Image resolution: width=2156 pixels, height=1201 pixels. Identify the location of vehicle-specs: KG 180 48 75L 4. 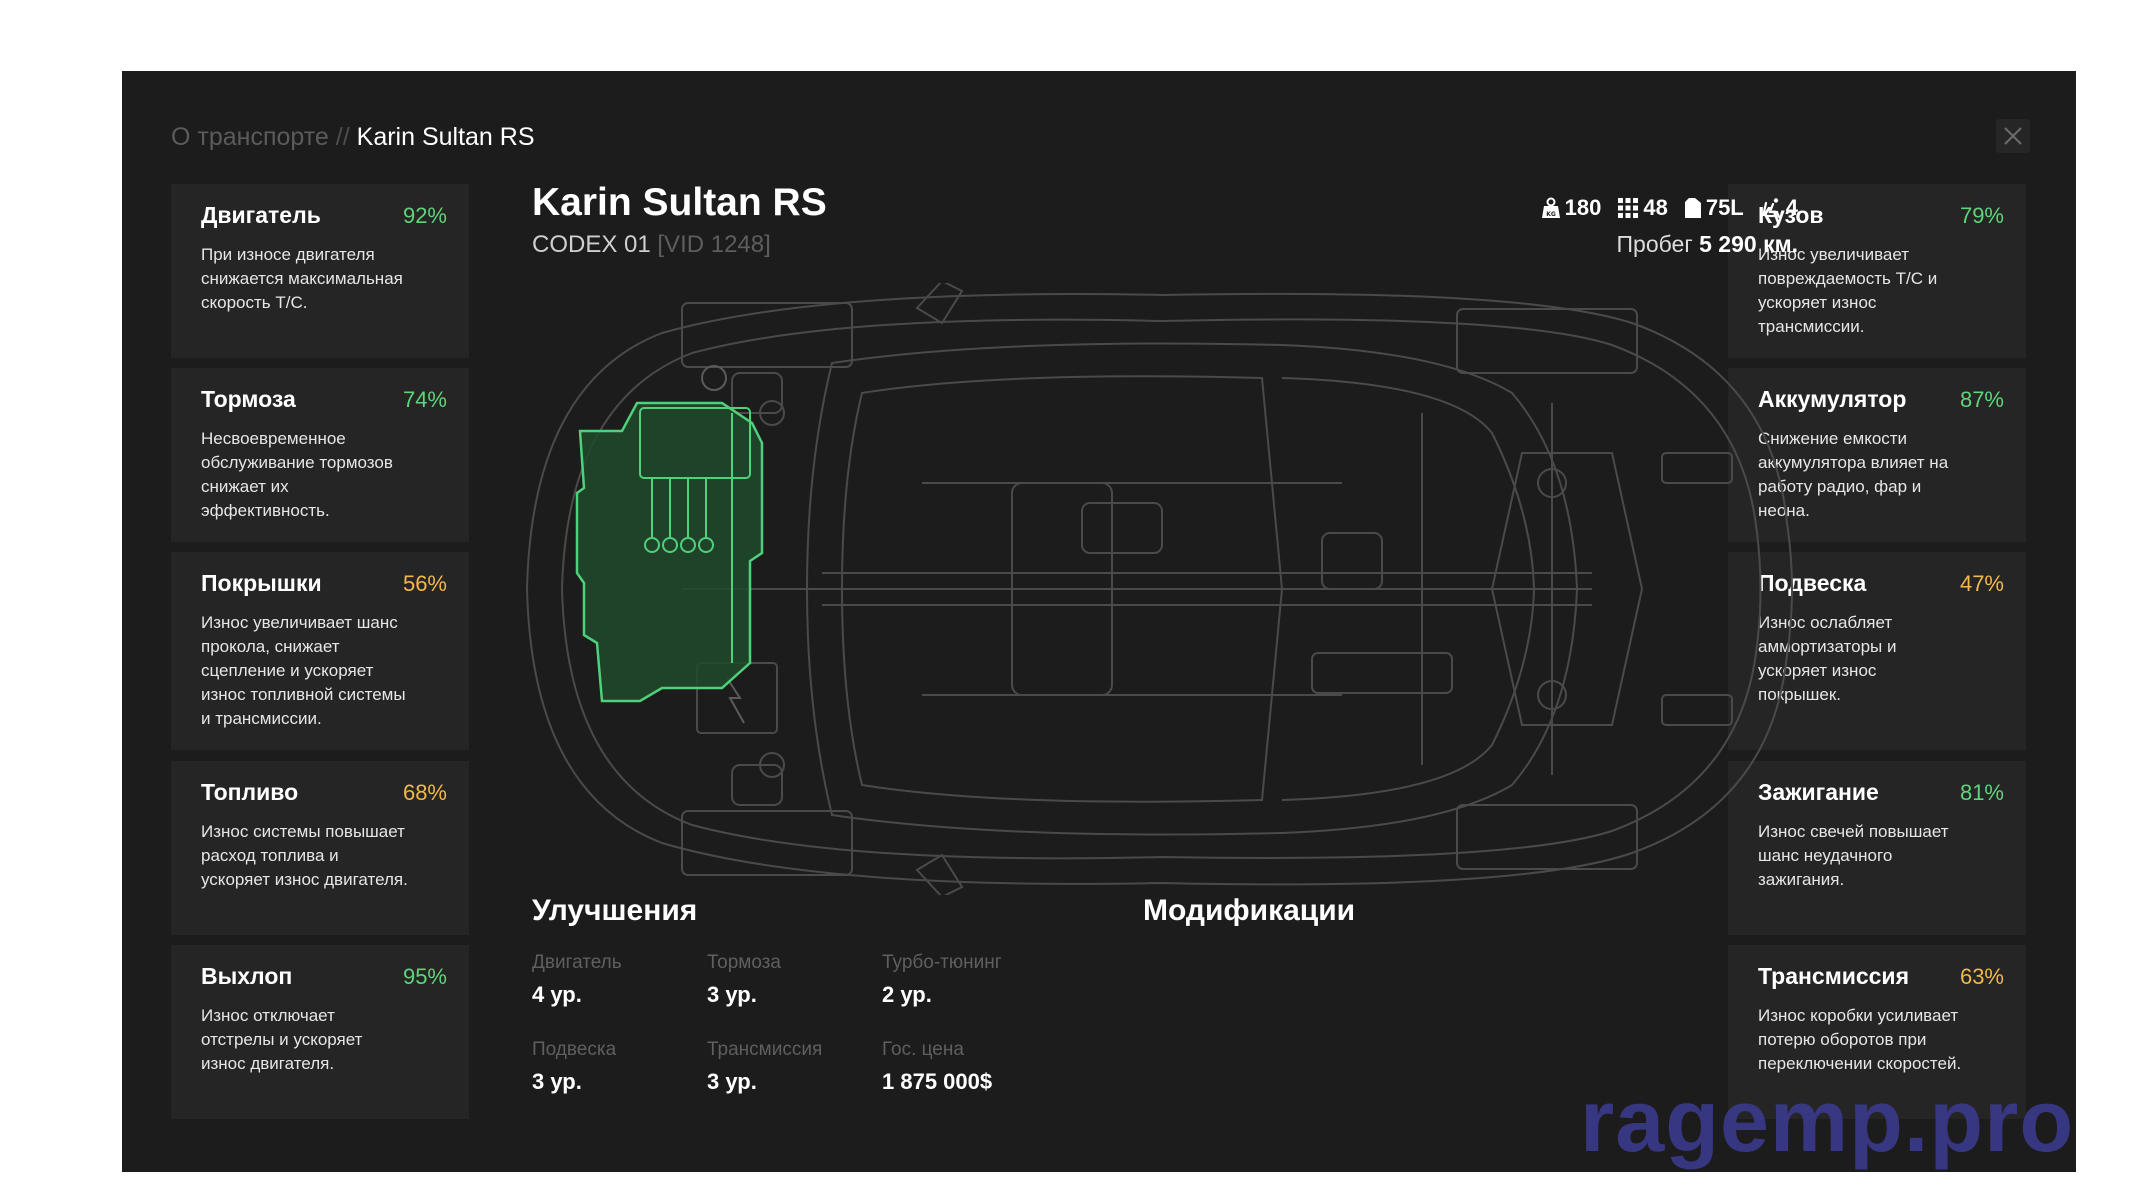
(1585, 208).